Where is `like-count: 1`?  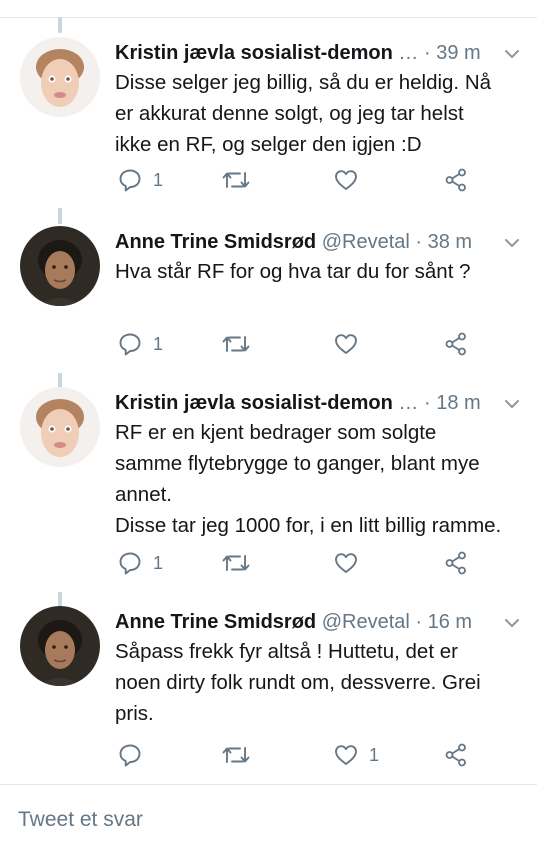
like-count: 1 is located at coordinates (374, 754).